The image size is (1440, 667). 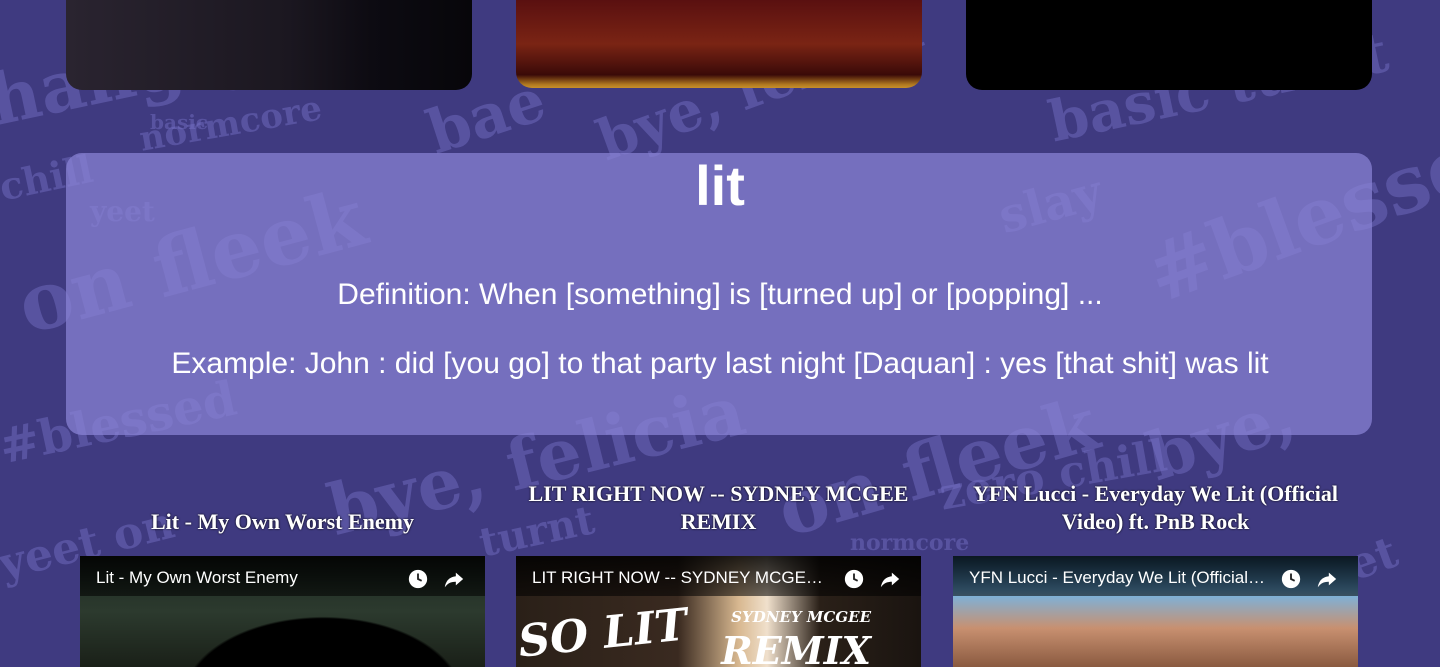 I want to click on video-heading-1: Lit - My Own Worst Enemy, so click(x=282, y=521).